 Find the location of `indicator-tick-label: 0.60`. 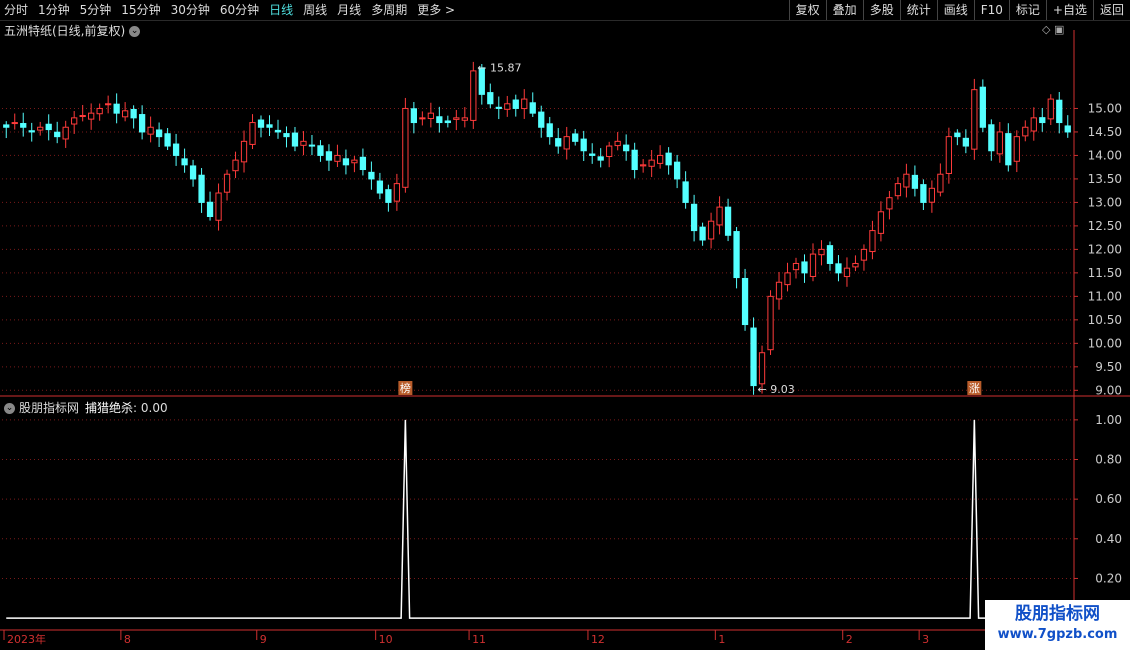

indicator-tick-label: 0.60 is located at coordinates (1108, 499).